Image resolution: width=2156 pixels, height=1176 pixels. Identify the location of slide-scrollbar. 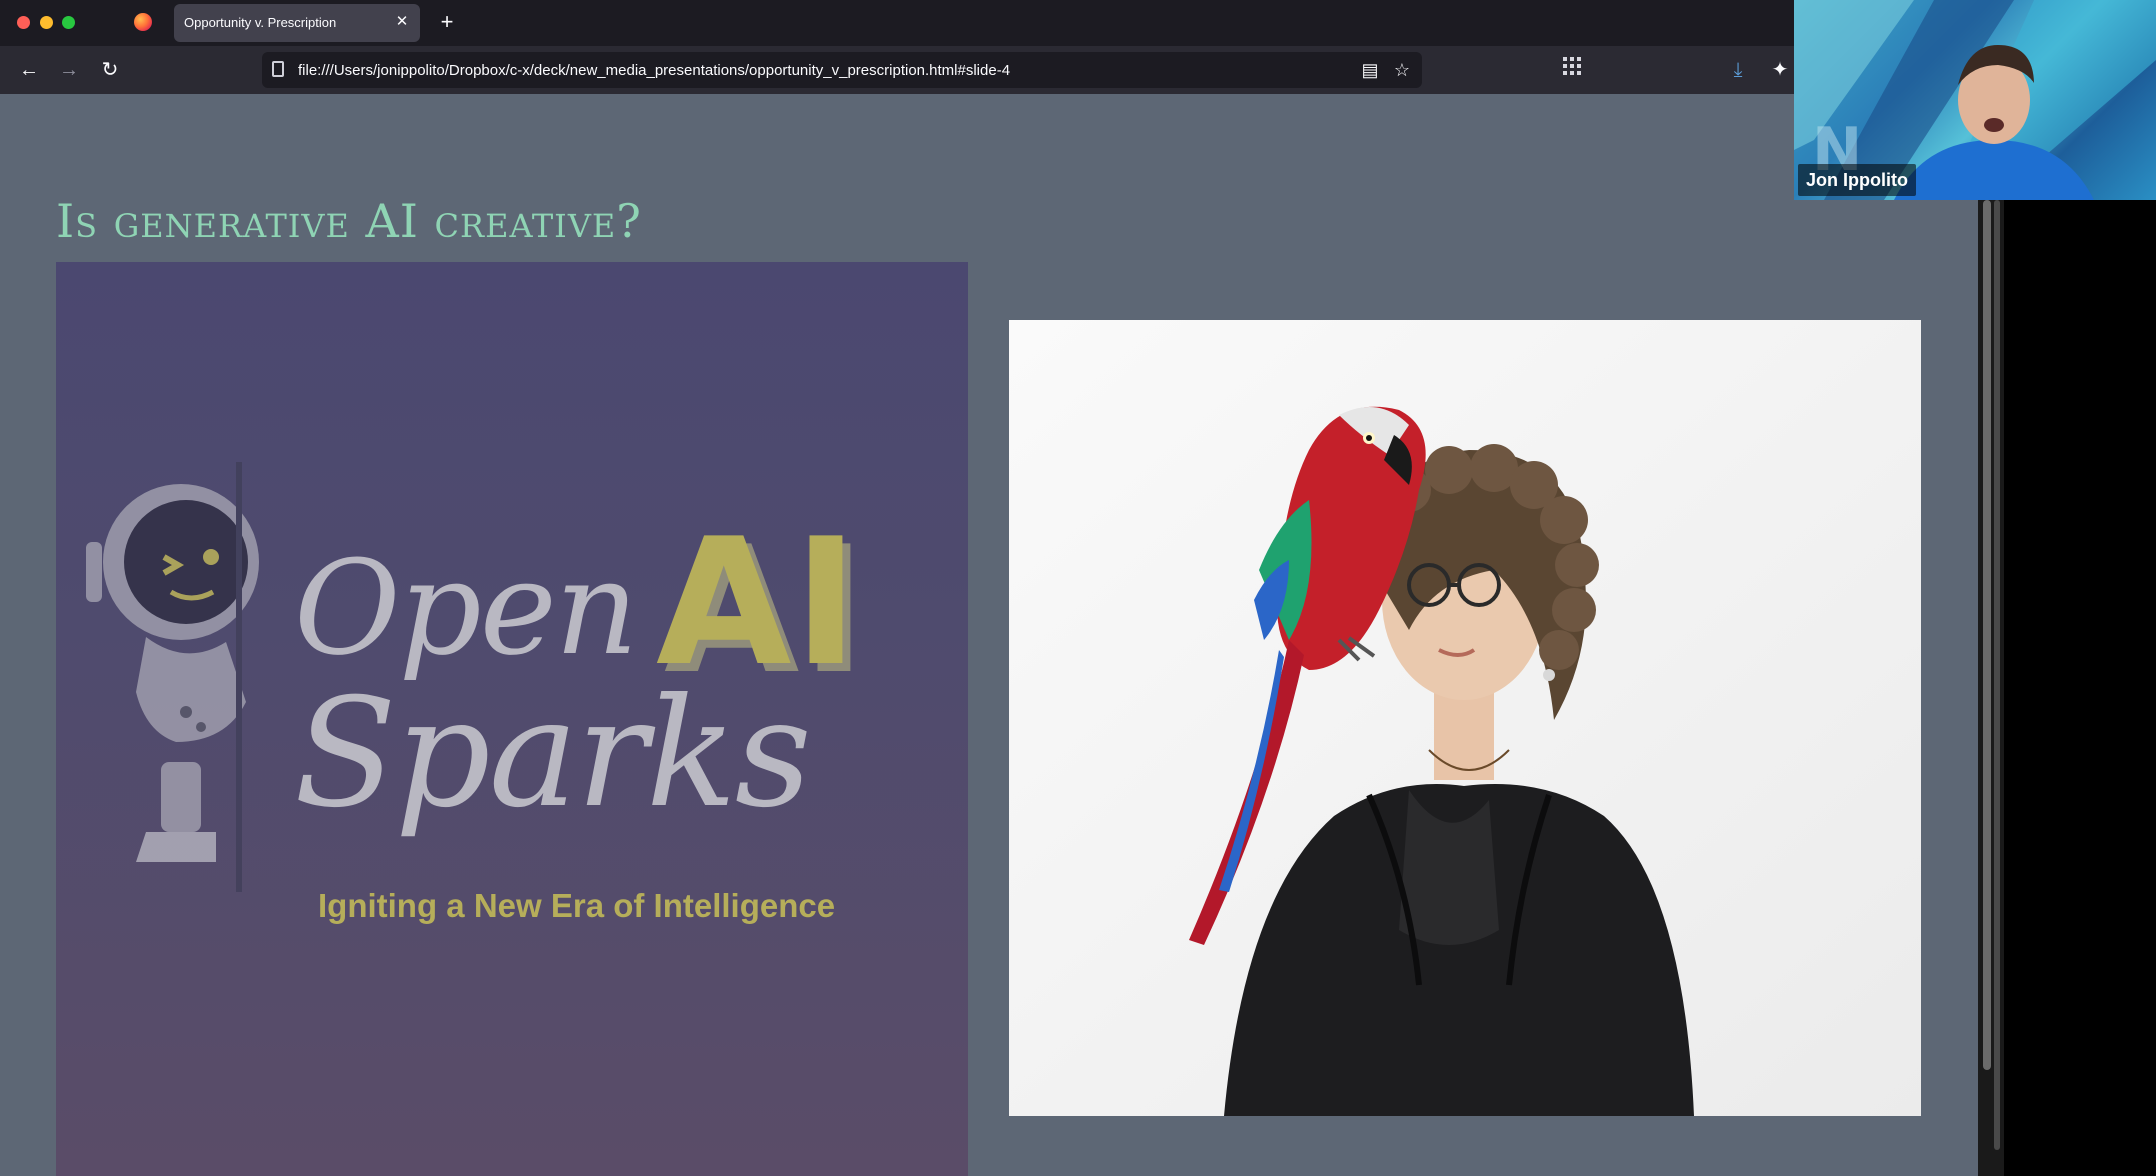
(1991, 688).